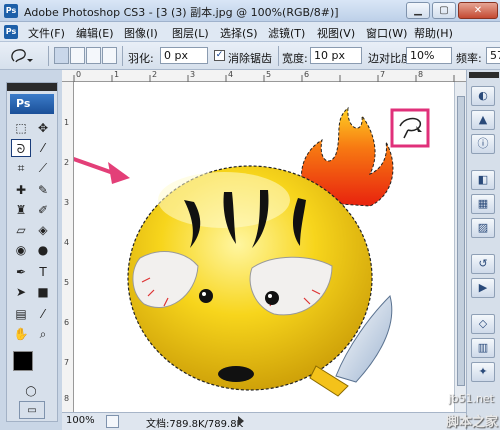 This screenshot has width=500, height=430. I want to click on antialias-checkbox: ✓, so click(219, 55).